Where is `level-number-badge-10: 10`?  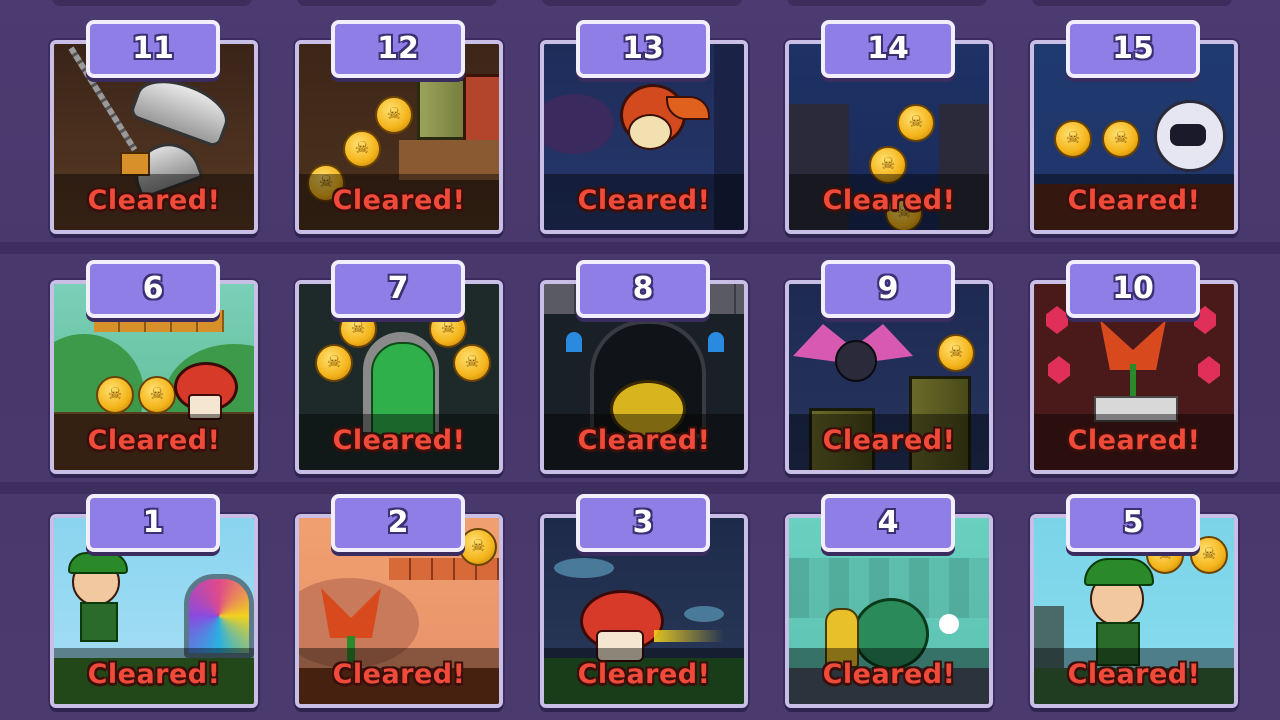 level-number-badge-10: 10 is located at coordinates (1133, 289).